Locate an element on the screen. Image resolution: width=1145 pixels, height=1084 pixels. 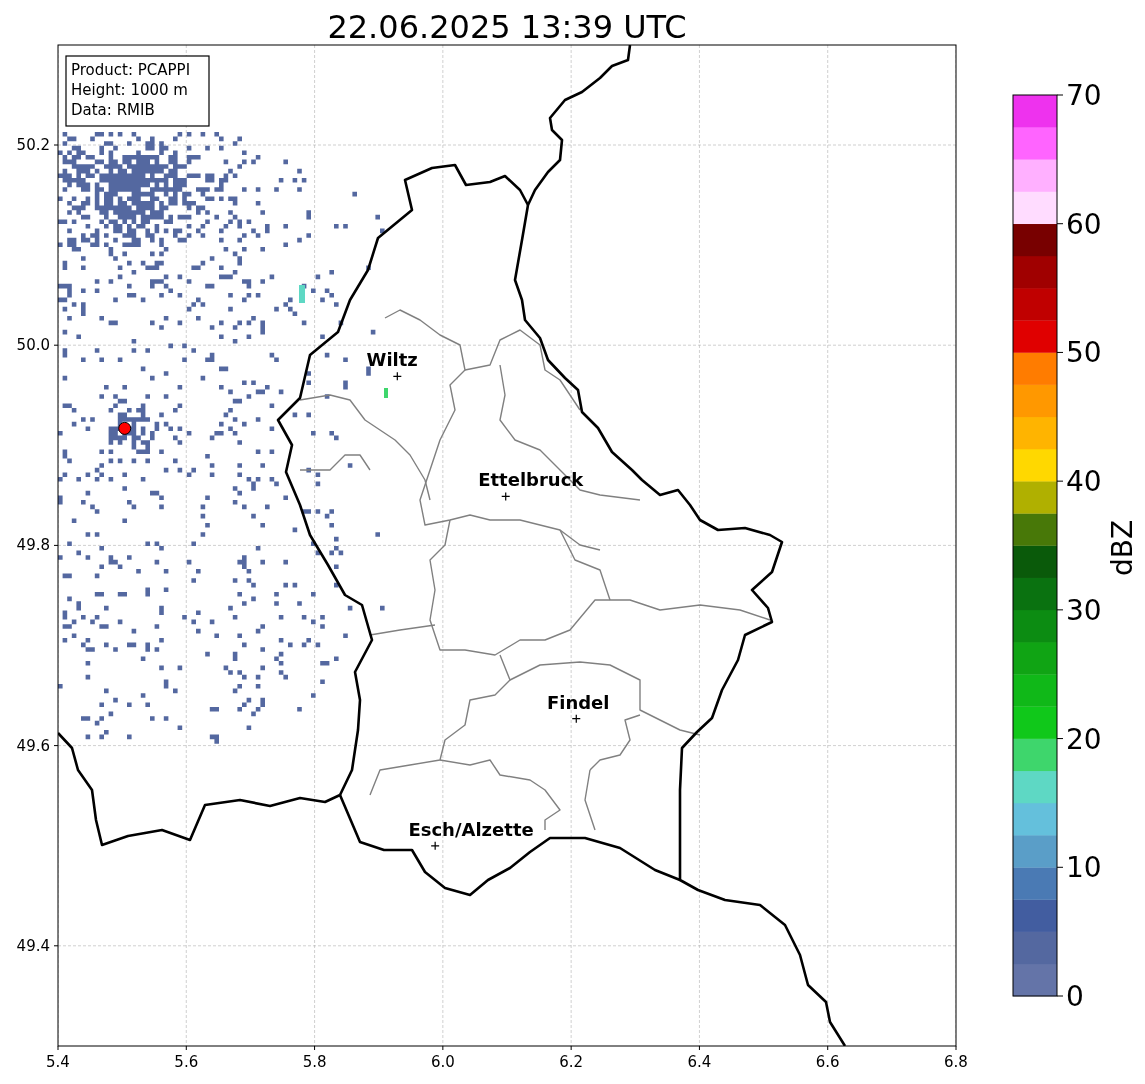
axis-tick-label: 6.8 is located at coordinates (956, 1062).